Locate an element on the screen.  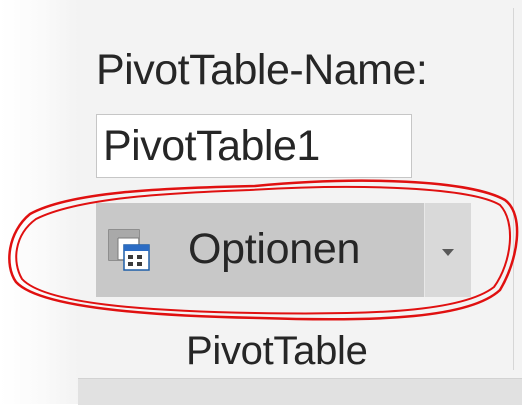
group-separator is located at coordinates (513, 189).